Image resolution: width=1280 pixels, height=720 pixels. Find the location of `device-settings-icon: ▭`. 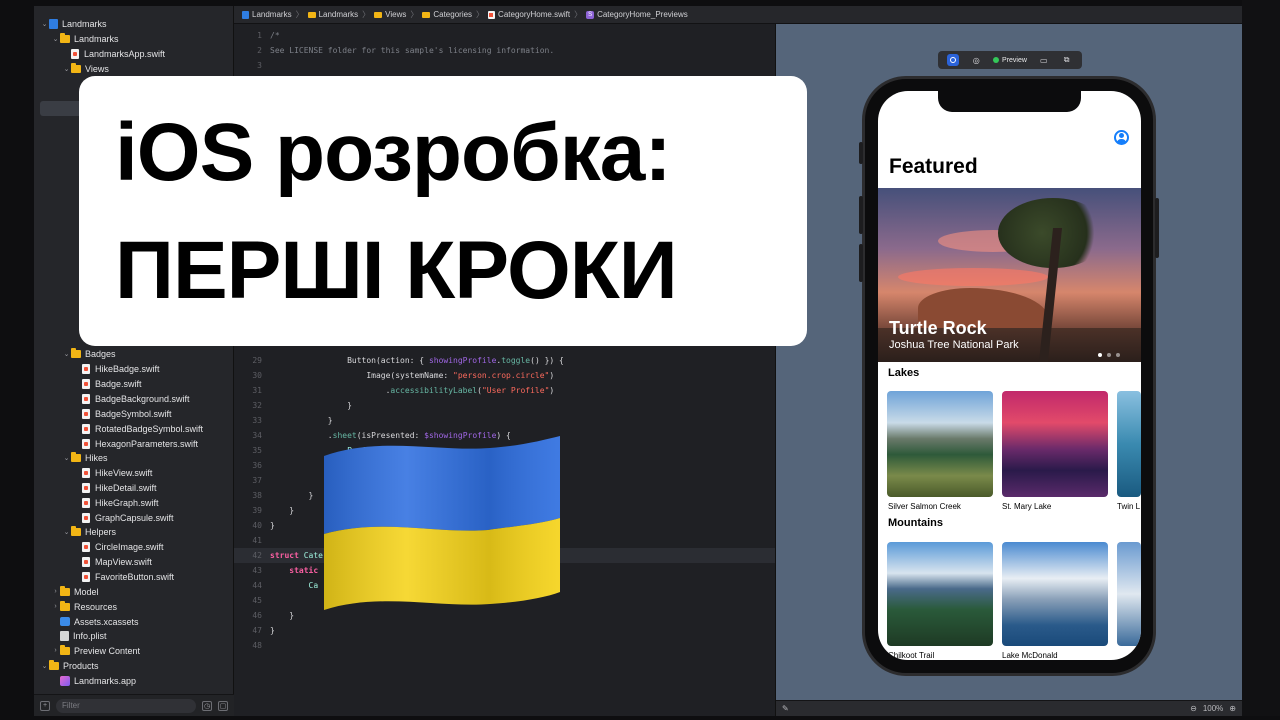

device-settings-icon: ▭ is located at coordinates (1044, 60).